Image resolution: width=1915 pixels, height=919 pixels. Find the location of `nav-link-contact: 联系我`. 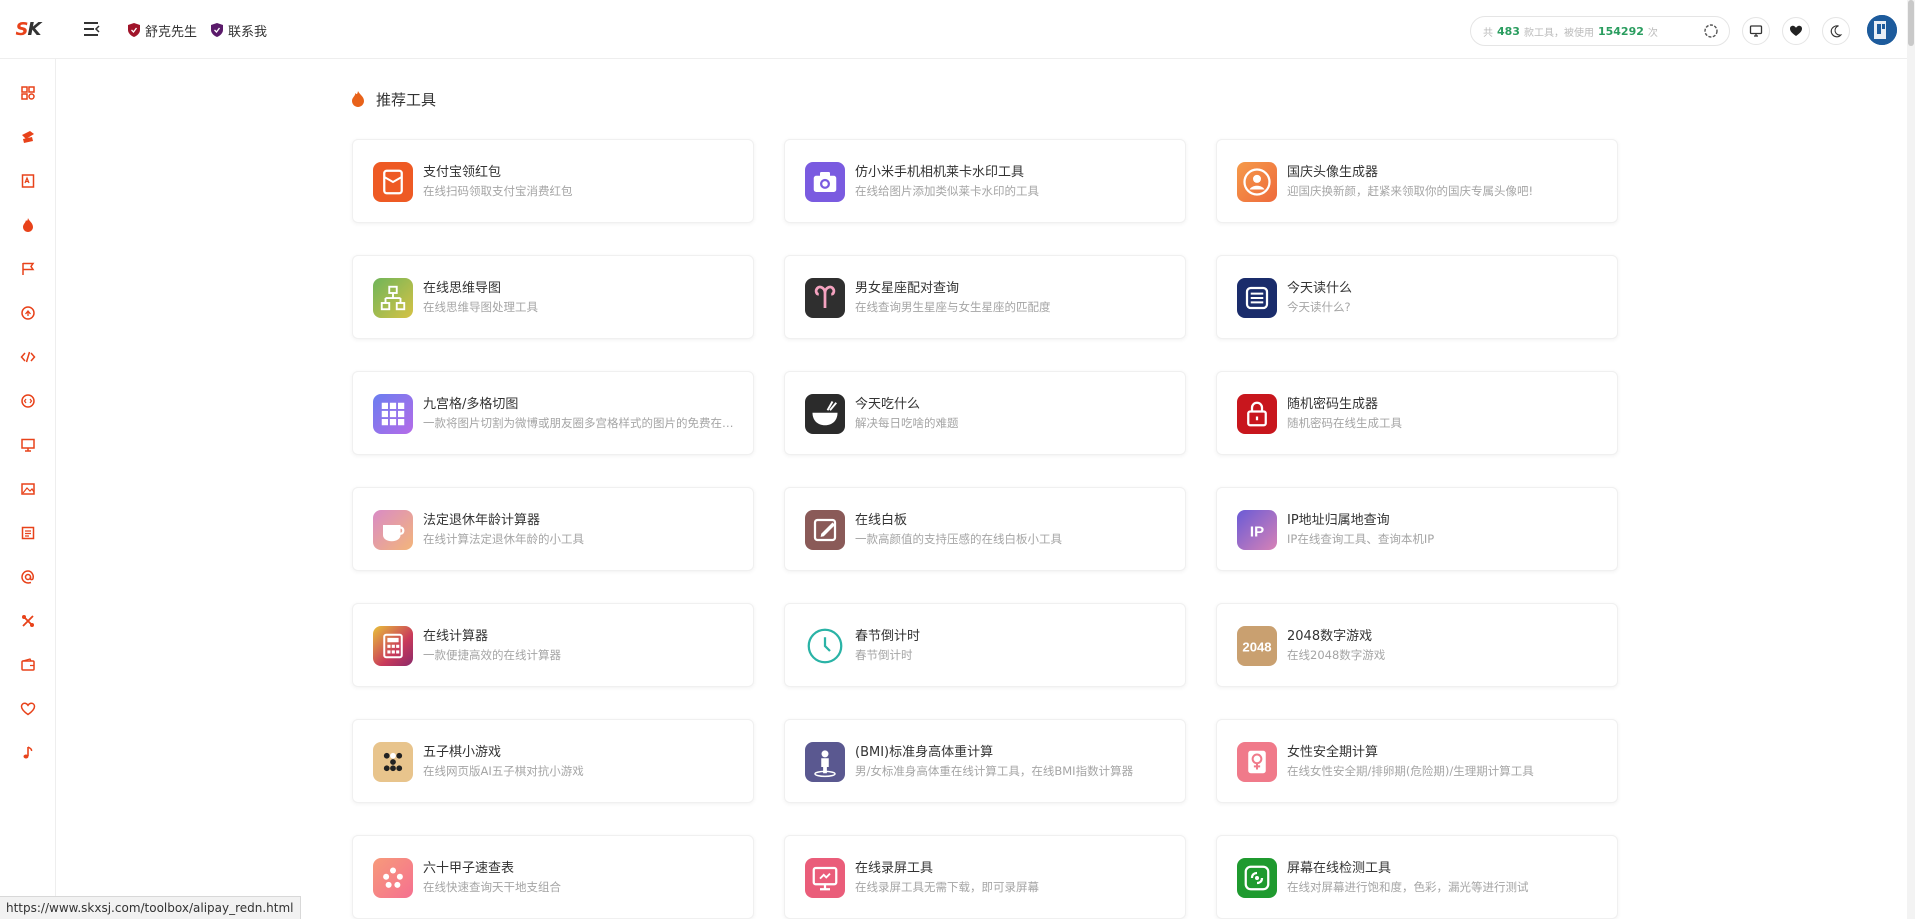

nav-link-contact: 联系我 is located at coordinates (239, 30).